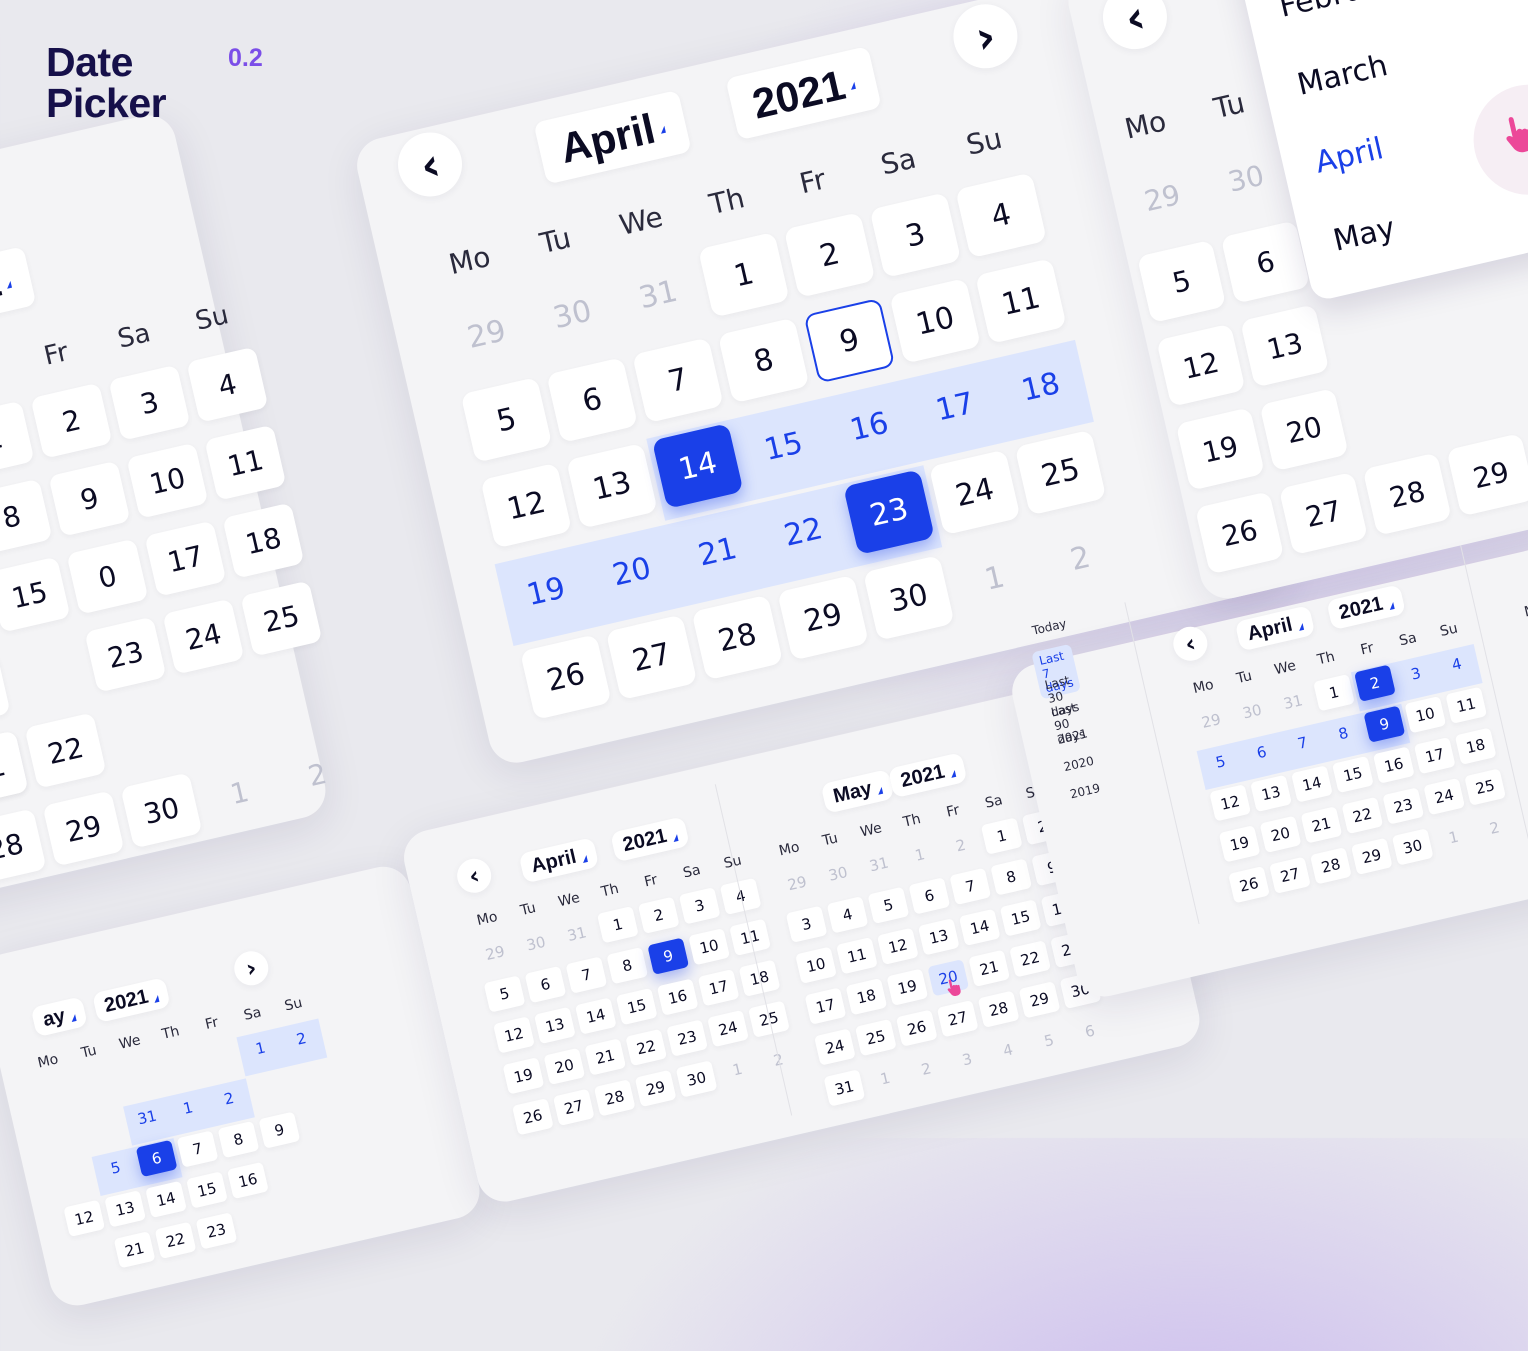  What do you see at coordinates (126, 1001) in the screenshot?
I see `small-bottom-left-year-label: 2021` at bounding box center [126, 1001].